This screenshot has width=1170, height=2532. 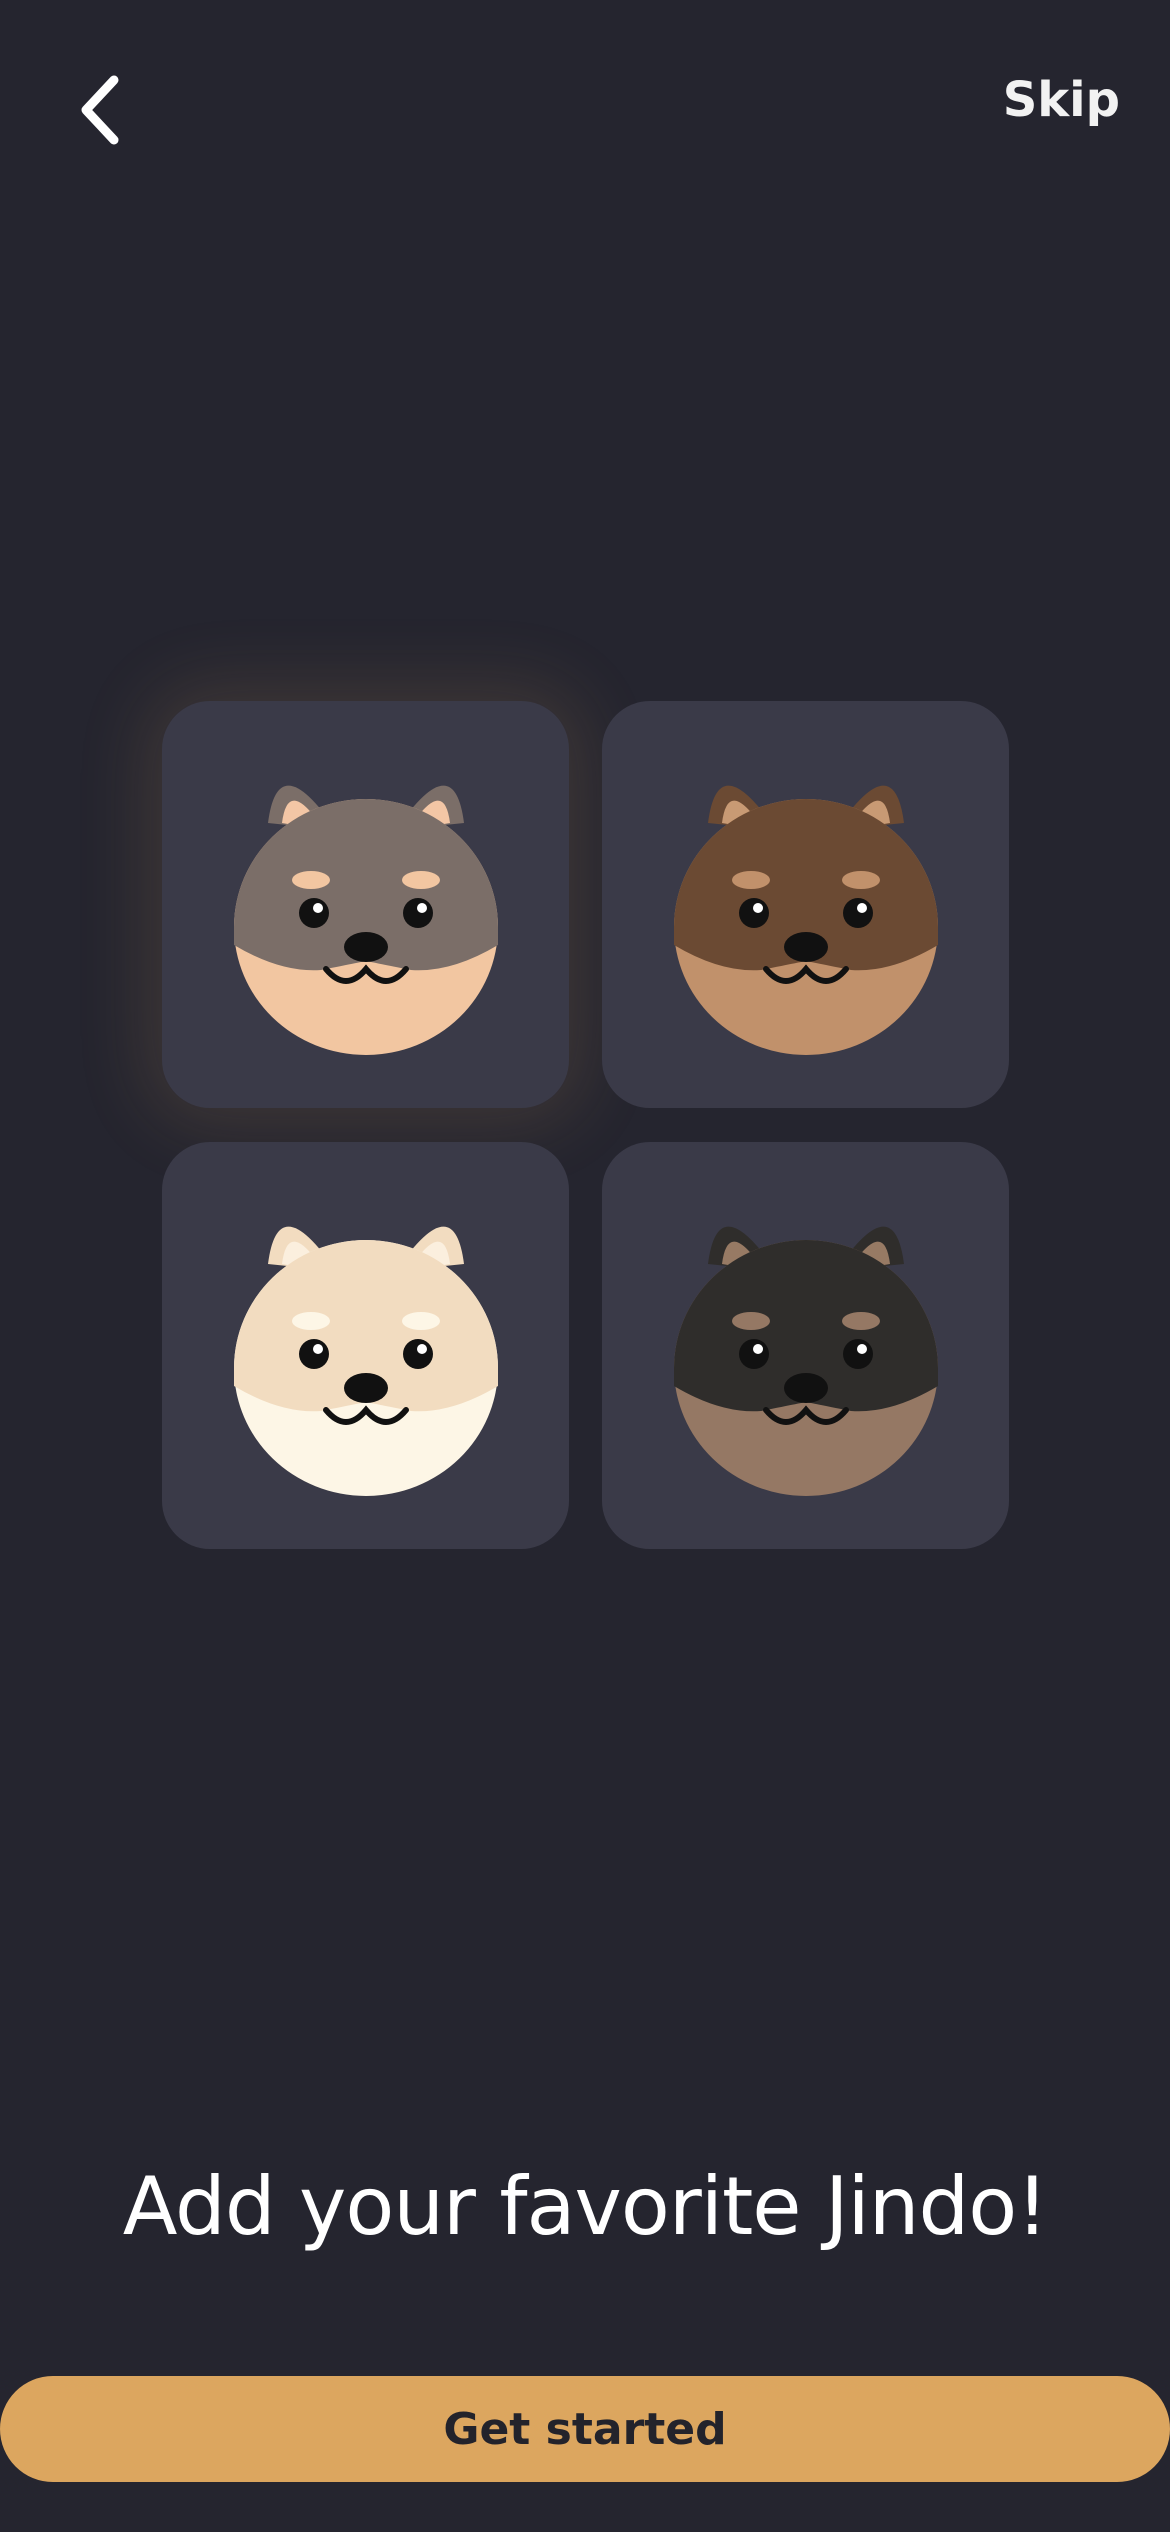 What do you see at coordinates (805, 920) in the screenshot?
I see `brown-jindo-icon` at bounding box center [805, 920].